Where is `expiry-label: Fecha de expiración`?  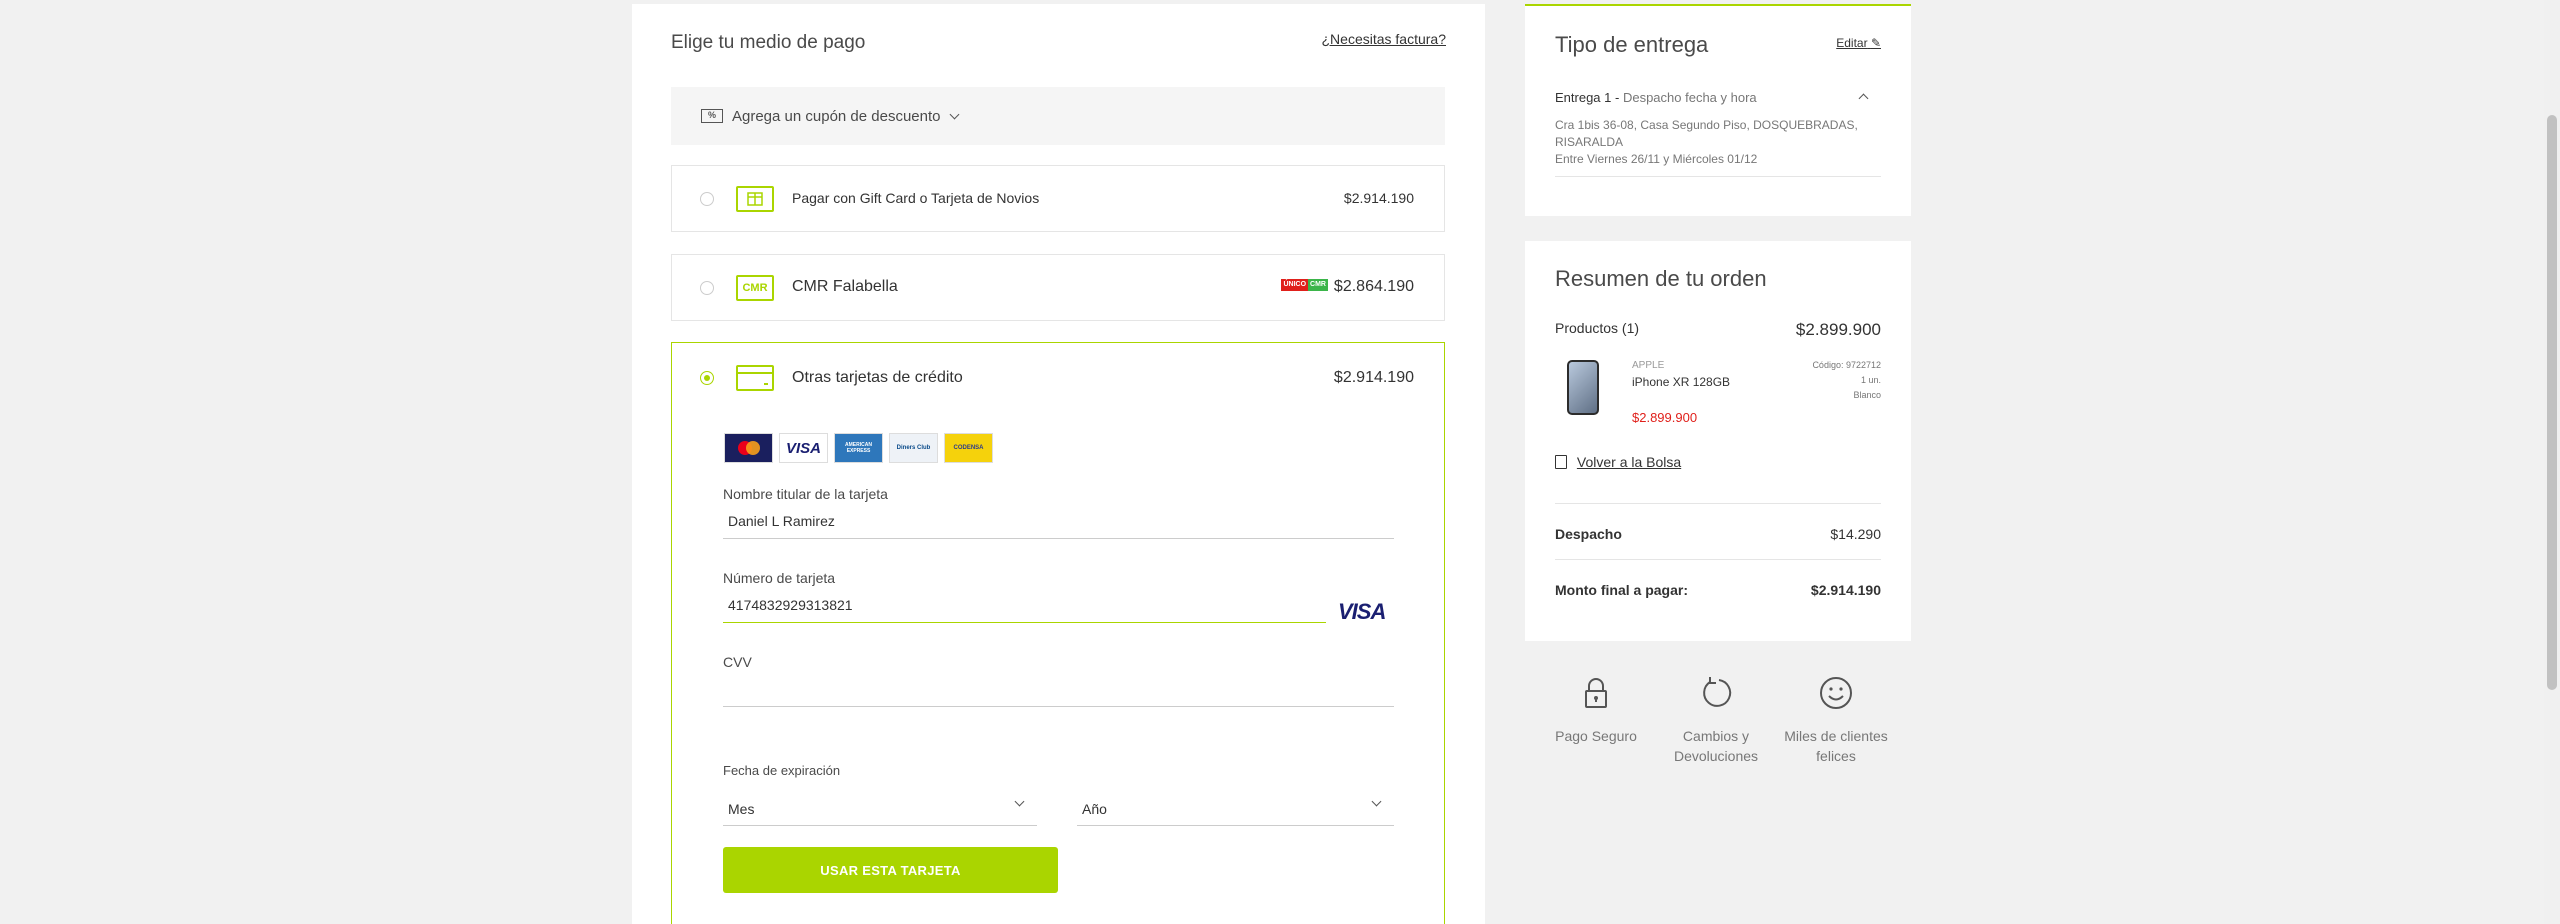 expiry-label: Fecha de expiración is located at coordinates (782, 770).